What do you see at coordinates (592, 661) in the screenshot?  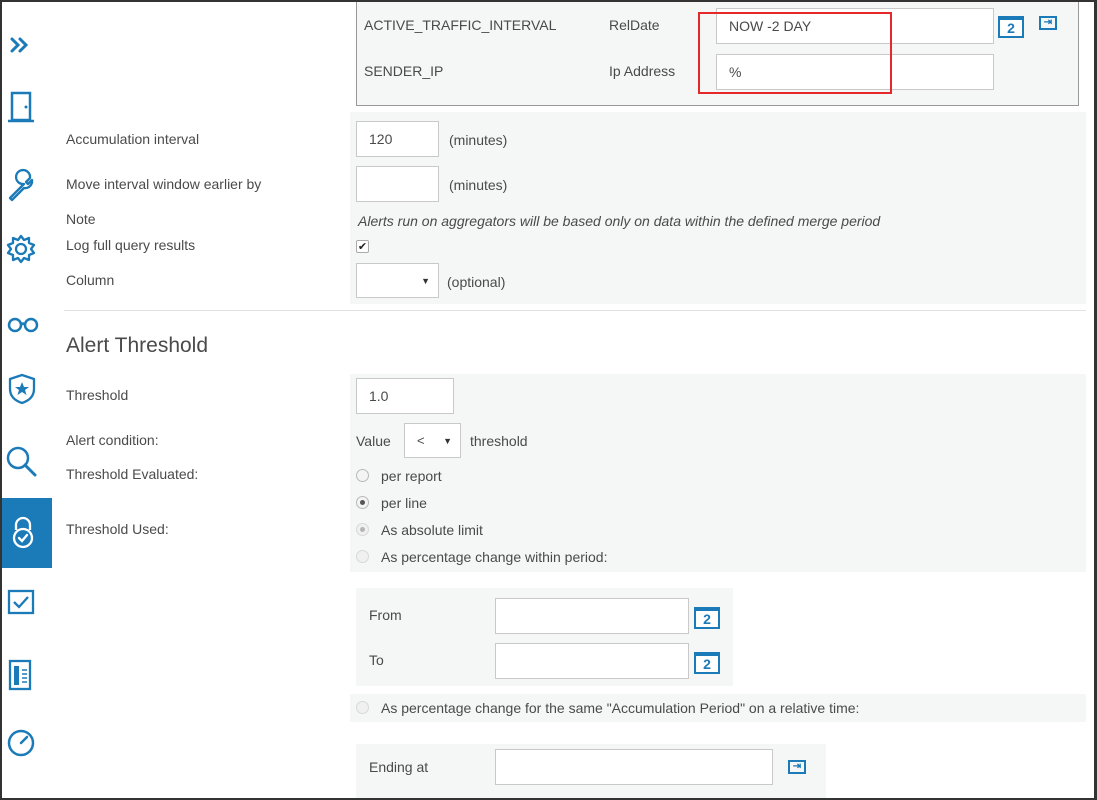 I see `to-input` at bounding box center [592, 661].